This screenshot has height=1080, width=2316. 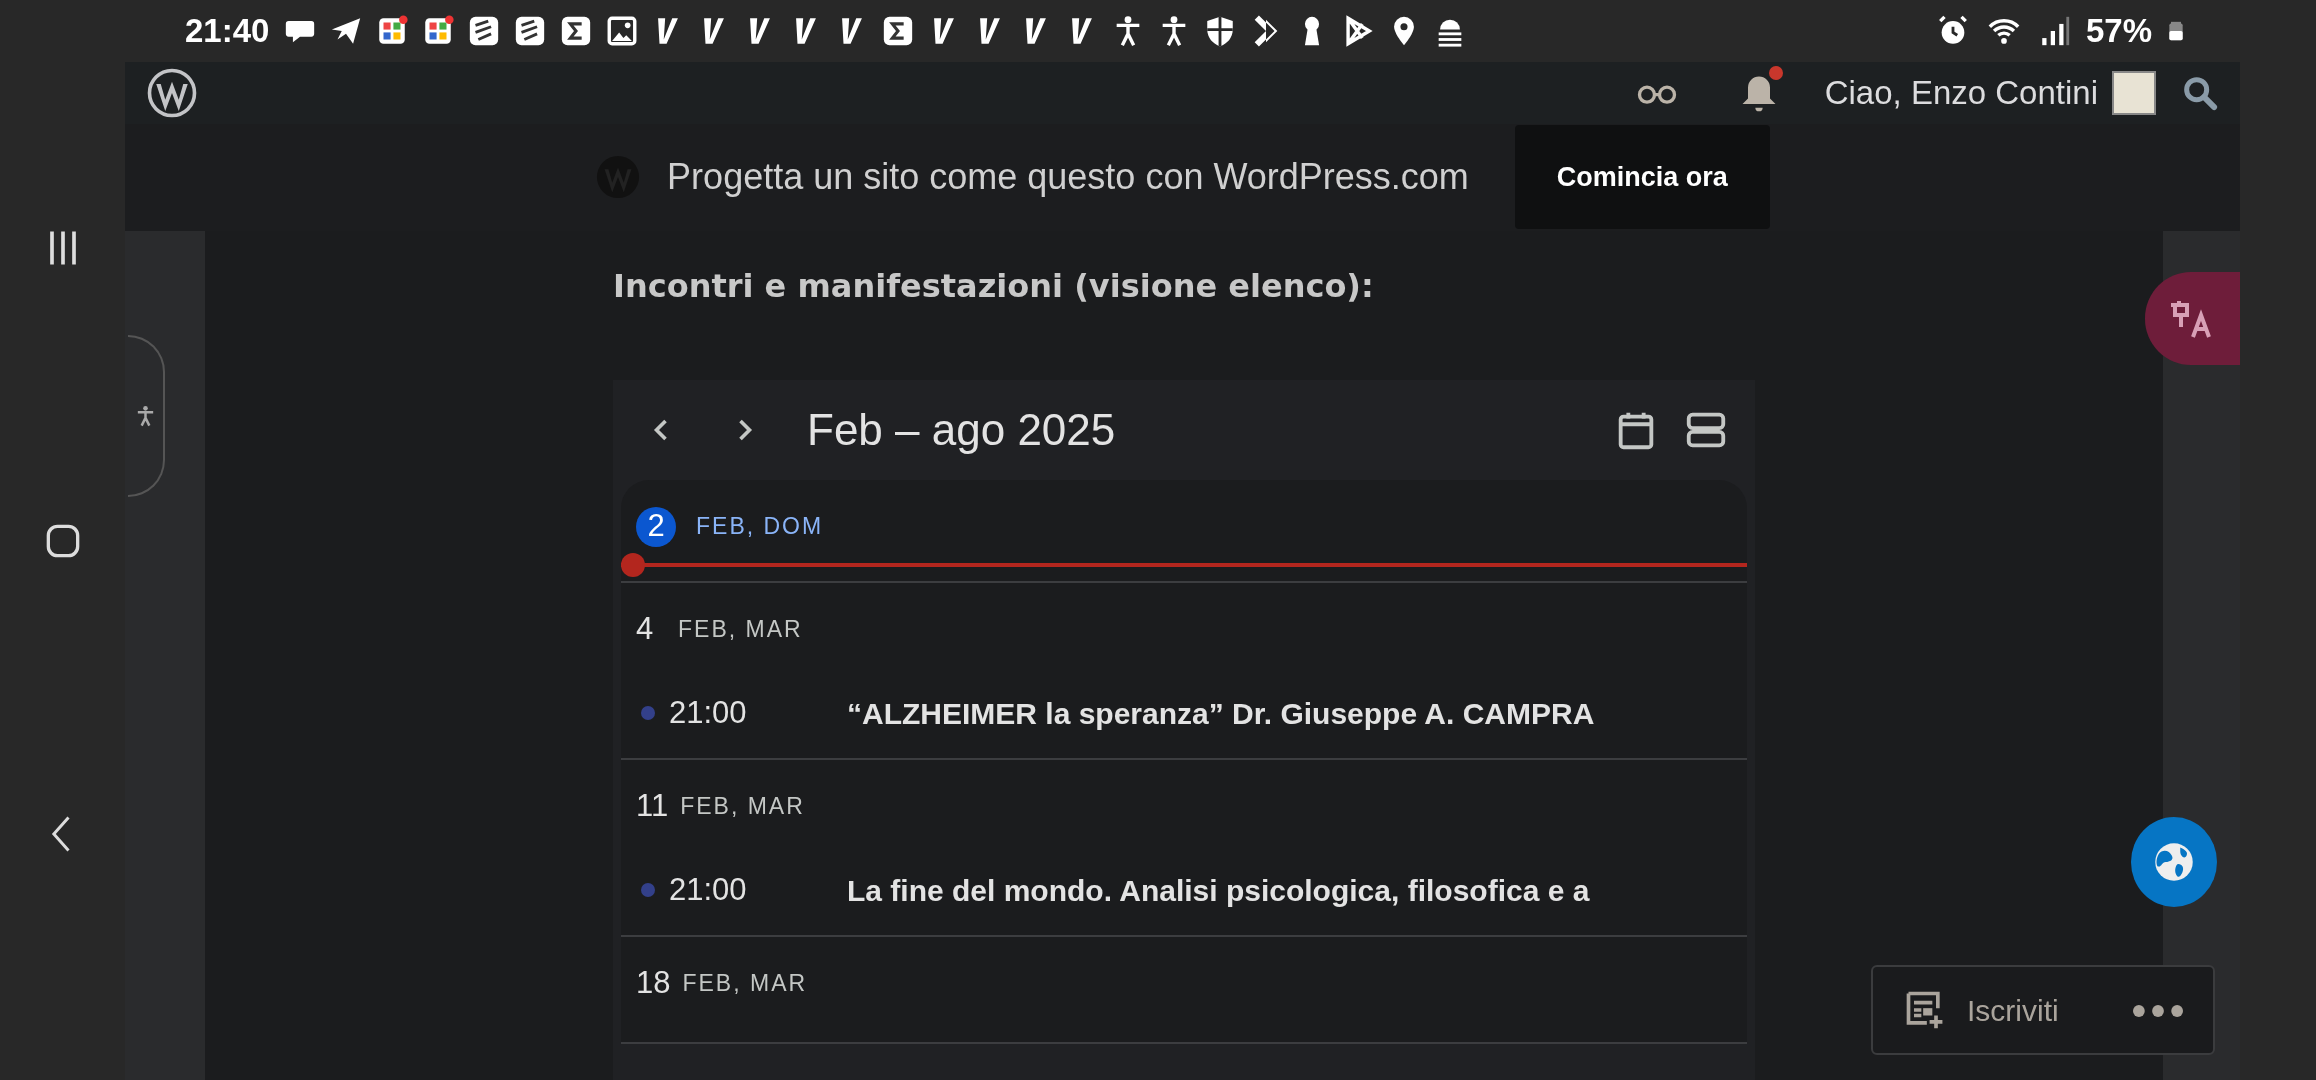 What do you see at coordinates (2158, 1010) in the screenshot?
I see `more-icon` at bounding box center [2158, 1010].